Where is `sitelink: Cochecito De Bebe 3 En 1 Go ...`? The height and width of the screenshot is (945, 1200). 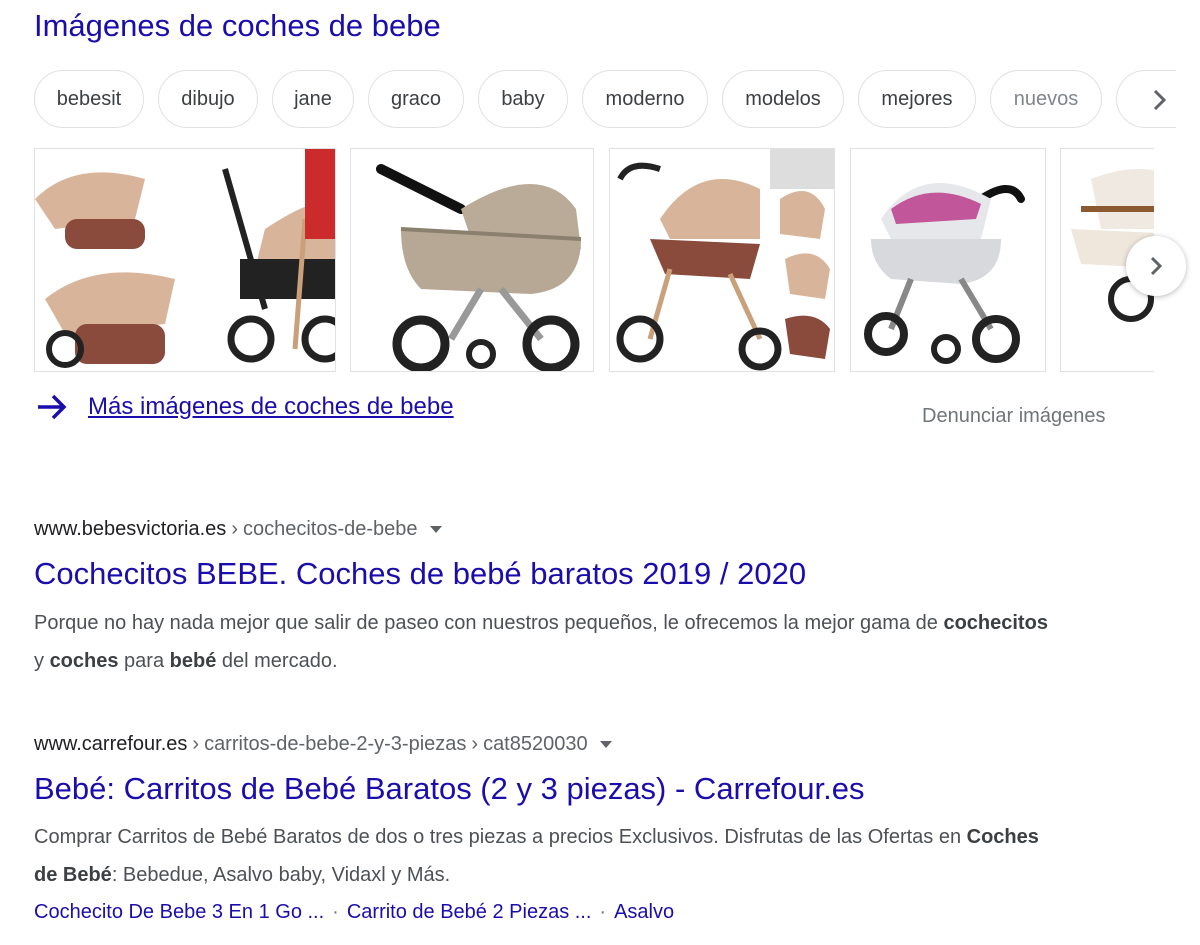 sitelink: Cochecito De Bebe 3 En 1 Go ... is located at coordinates (179, 912).